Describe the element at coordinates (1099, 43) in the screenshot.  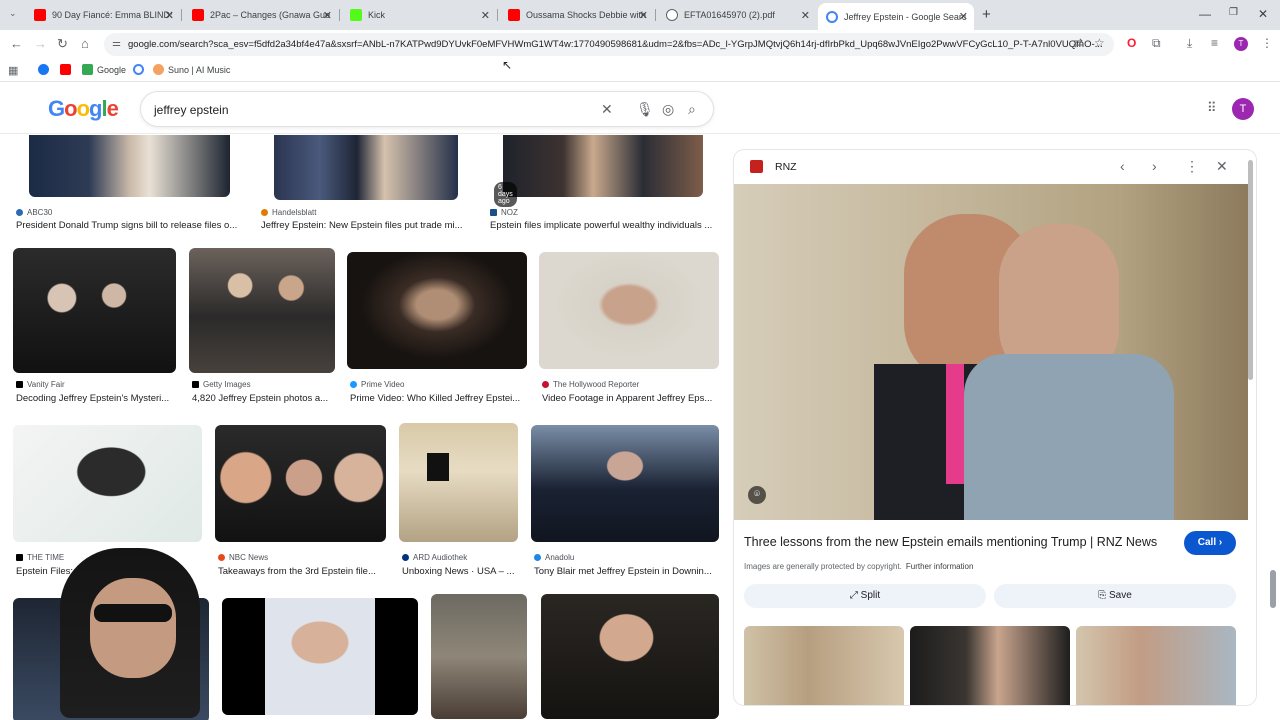
I see `bookmark-star-icon: ☆` at that location.